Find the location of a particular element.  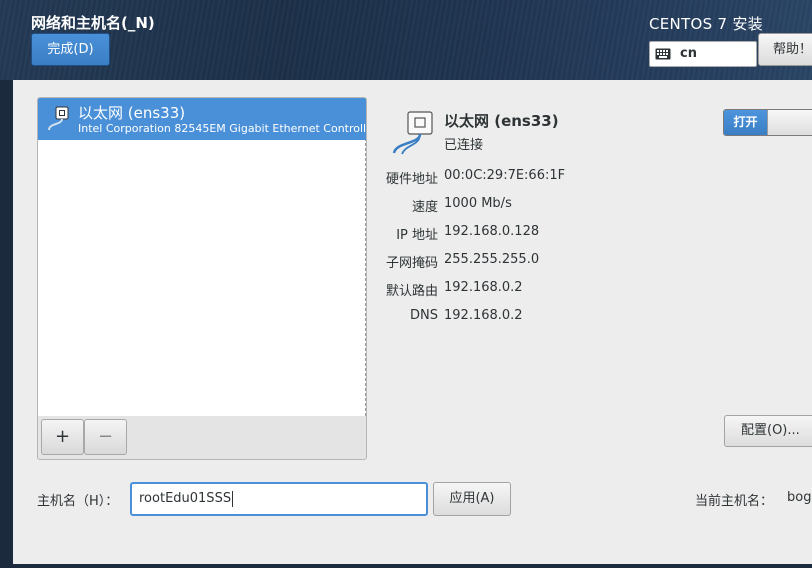

ip-address-label: IP 地址 is located at coordinates (417, 235).